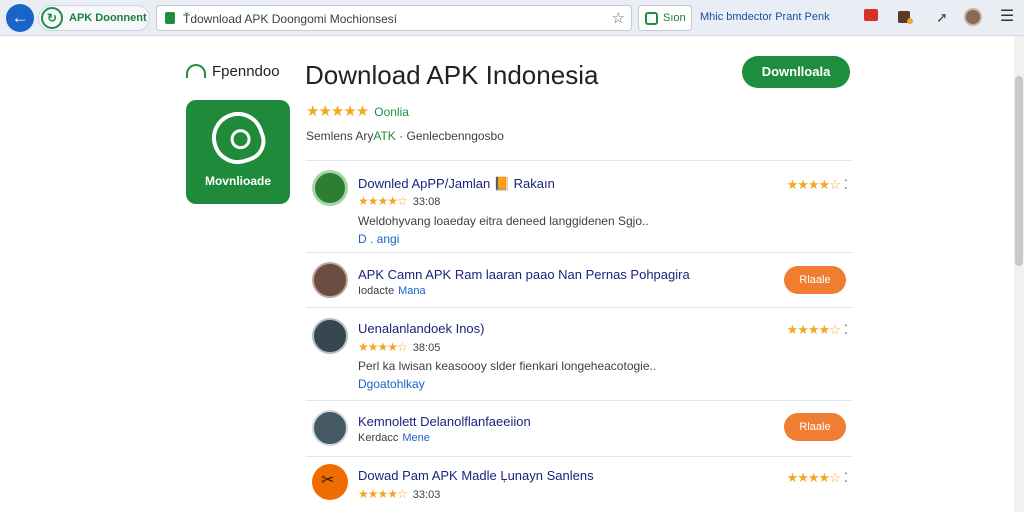 This screenshot has height=512, width=1024. What do you see at coordinates (452, 75) in the screenshot?
I see `page-title: Download APK Indonesia` at bounding box center [452, 75].